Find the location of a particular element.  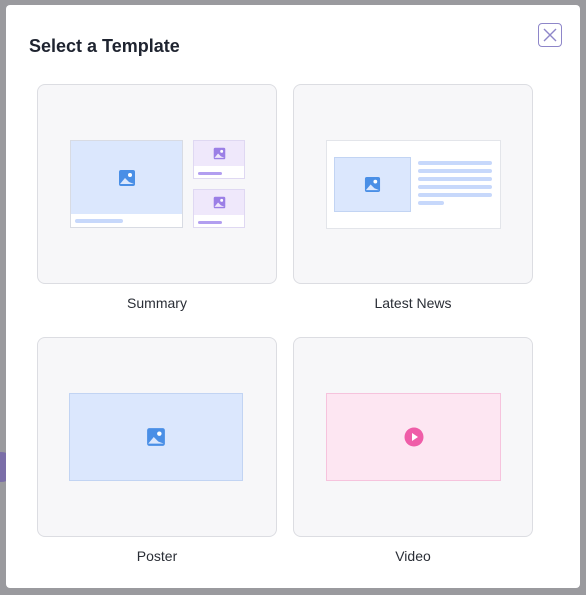

play-icon is located at coordinates (413, 437).